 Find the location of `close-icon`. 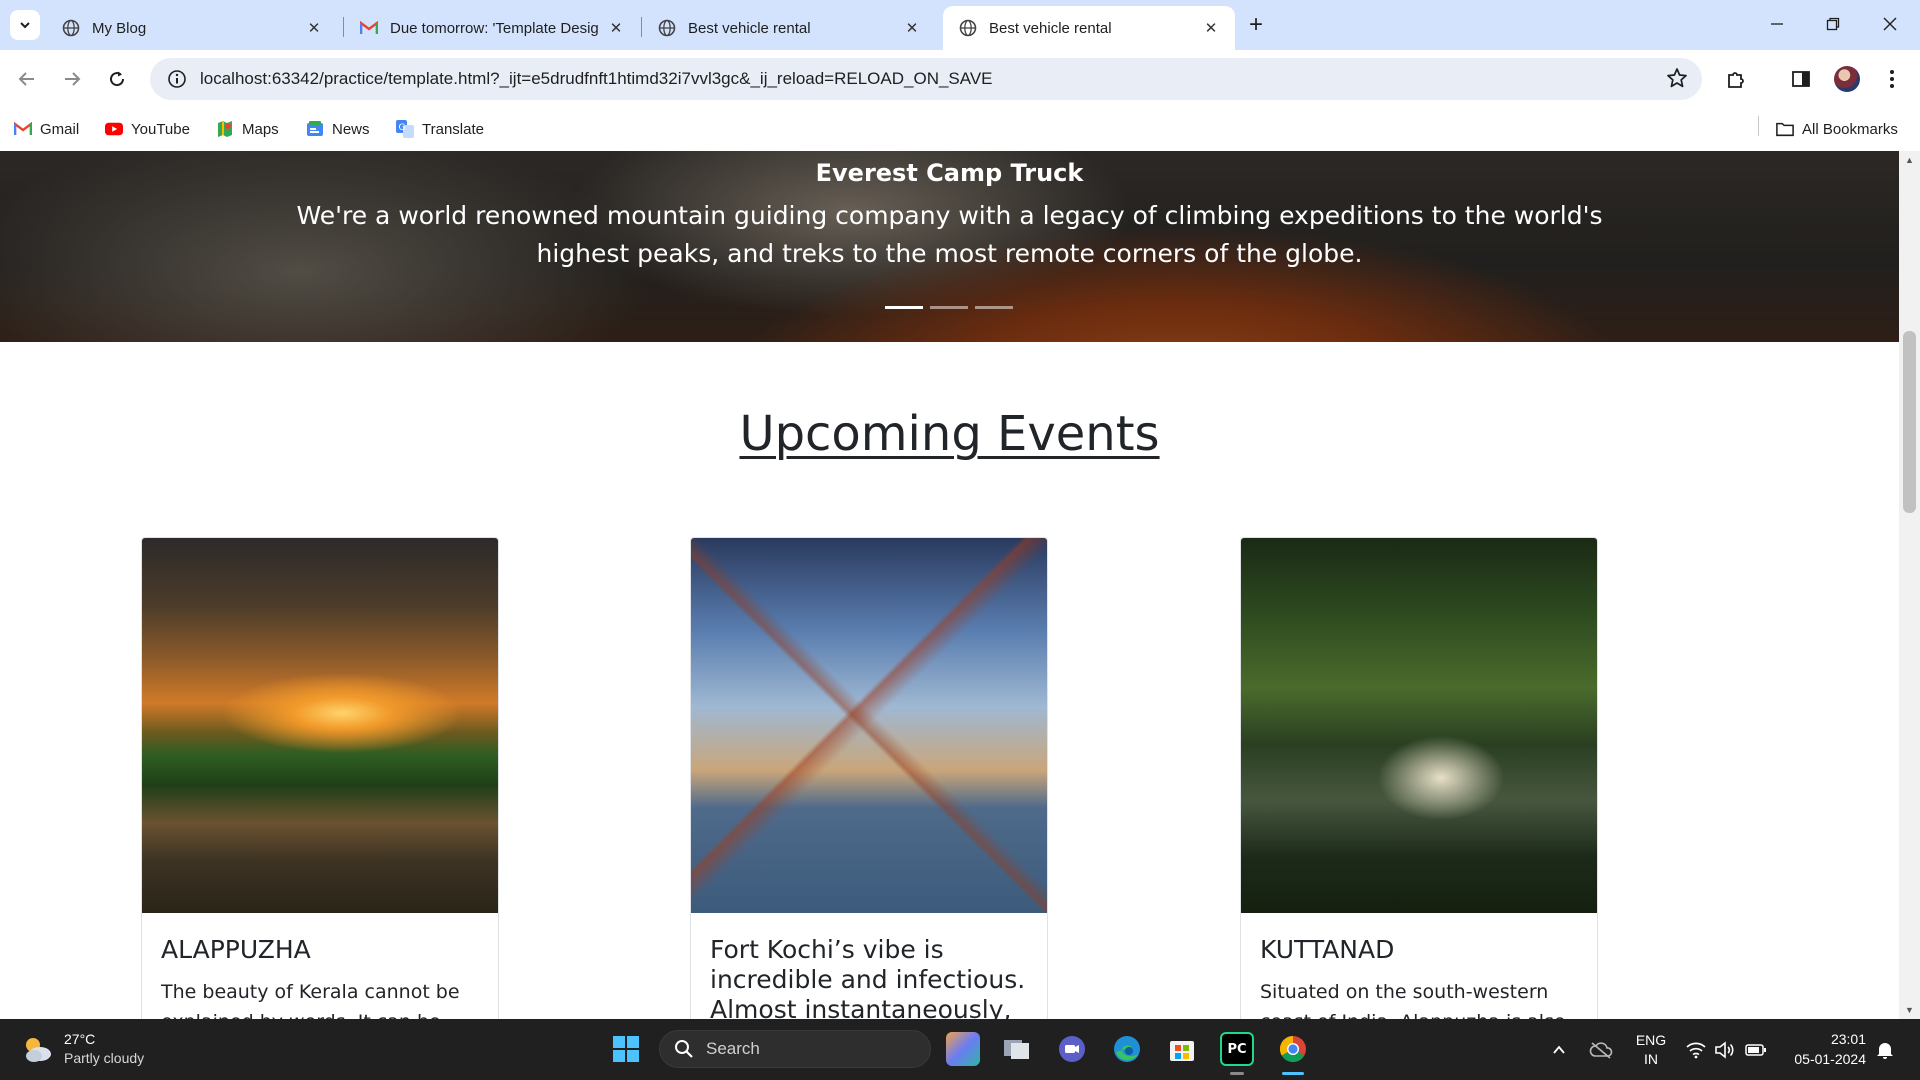

close-icon is located at coordinates (1890, 24).